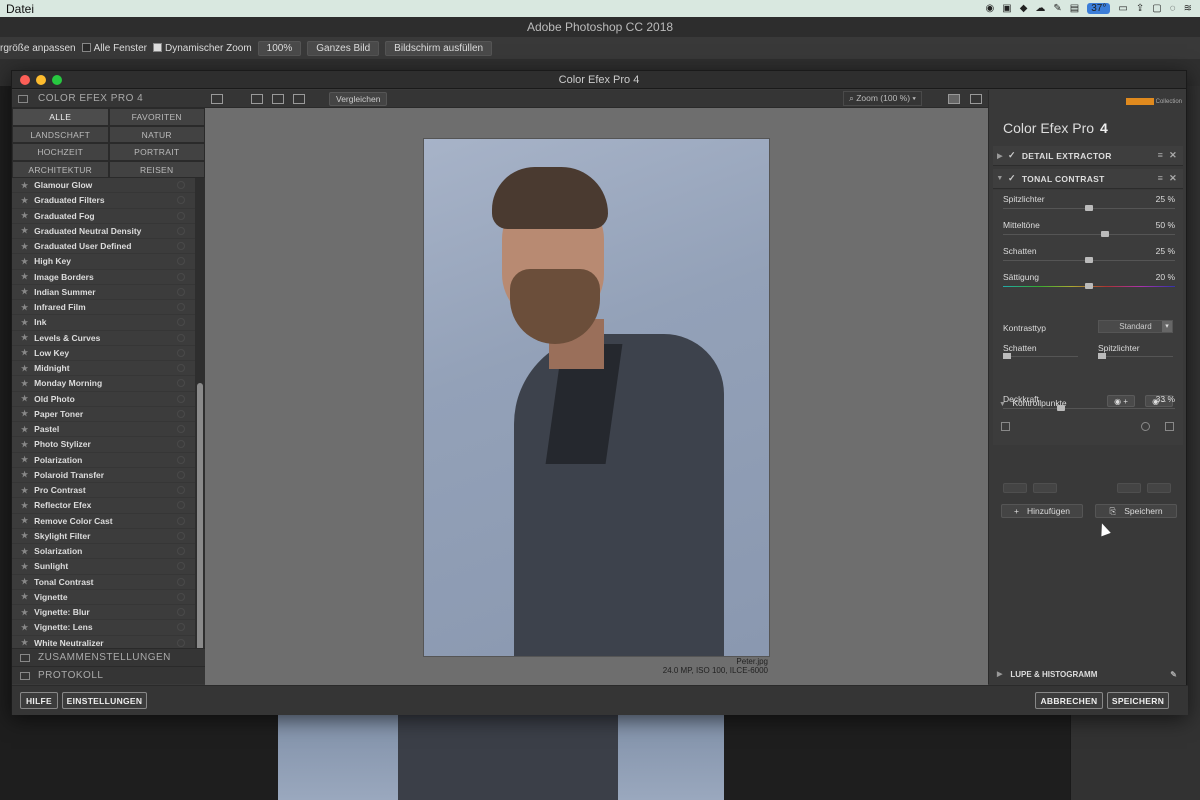  What do you see at coordinates (1122, 8) in the screenshot?
I see `disk-icon: ▭` at bounding box center [1122, 8].